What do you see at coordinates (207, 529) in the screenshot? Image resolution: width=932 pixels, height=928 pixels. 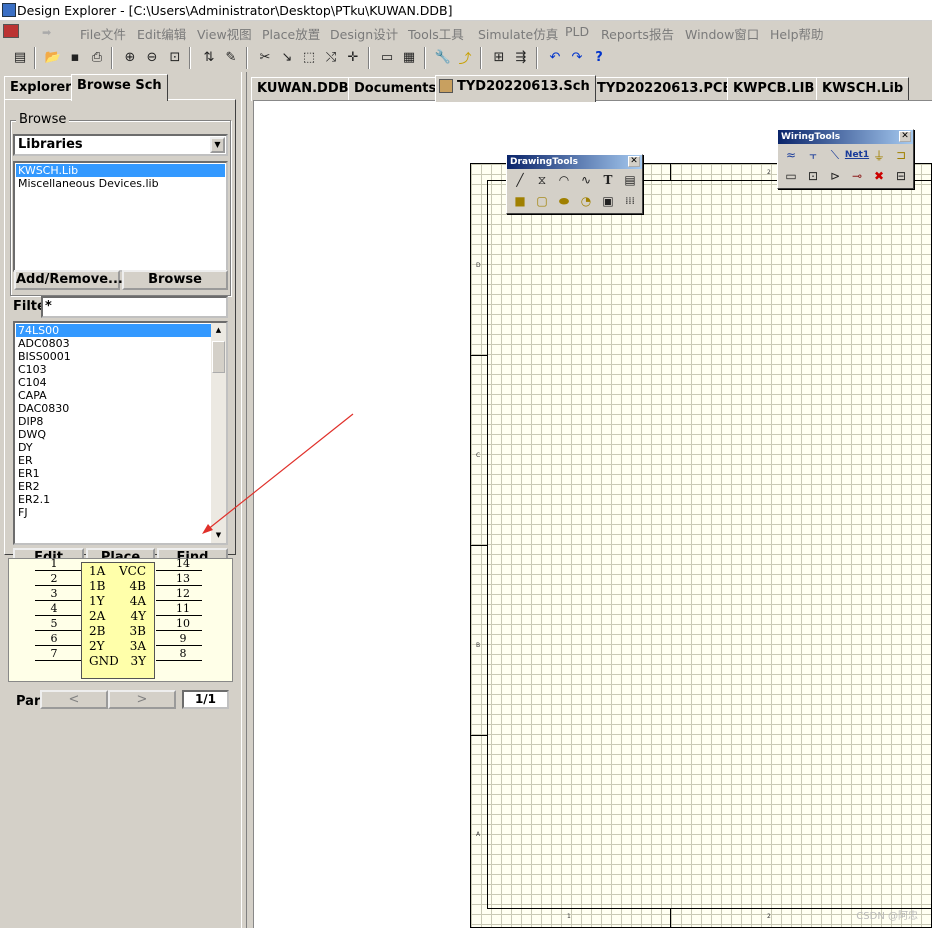 I see `arrow-head-icon` at bounding box center [207, 529].